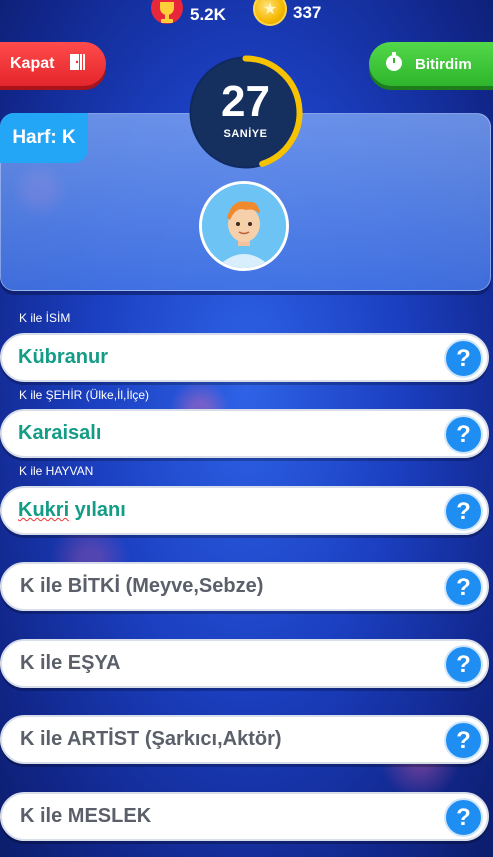  Describe the element at coordinates (32, 63) in the screenshot. I see `close-button-label: Kapat` at that location.